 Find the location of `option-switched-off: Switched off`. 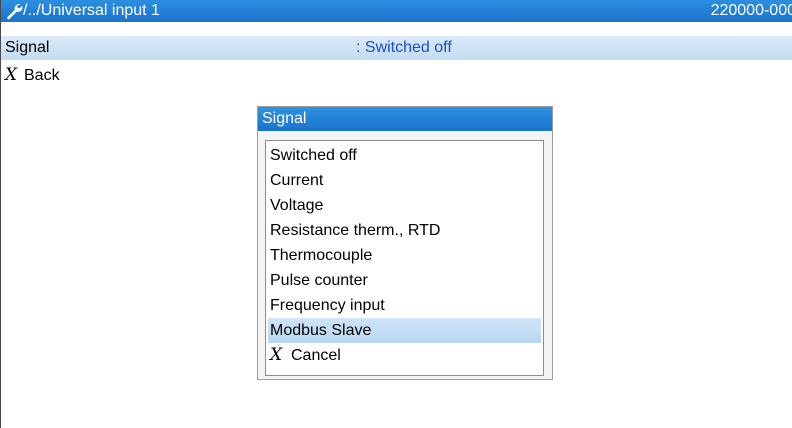

option-switched-off: Switched off is located at coordinates (404, 155).